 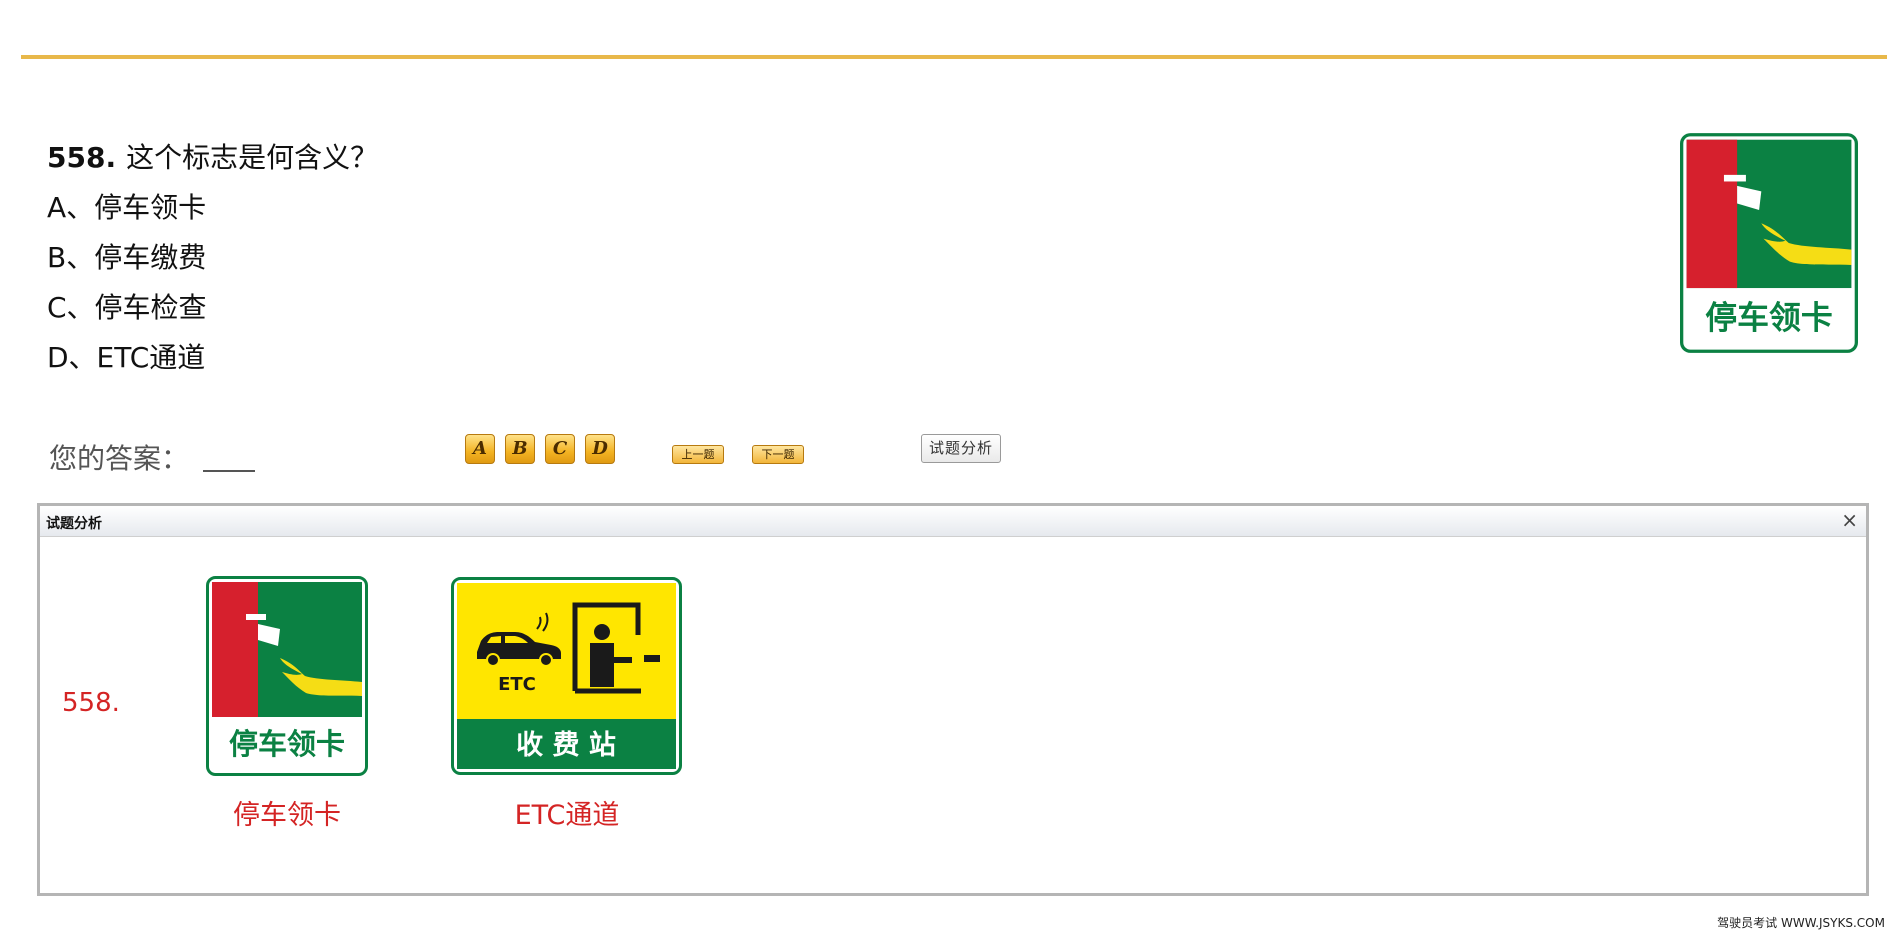 What do you see at coordinates (778, 454) in the screenshot?
I see `next-question-button: 下一题` at bounding box center [778, 454].